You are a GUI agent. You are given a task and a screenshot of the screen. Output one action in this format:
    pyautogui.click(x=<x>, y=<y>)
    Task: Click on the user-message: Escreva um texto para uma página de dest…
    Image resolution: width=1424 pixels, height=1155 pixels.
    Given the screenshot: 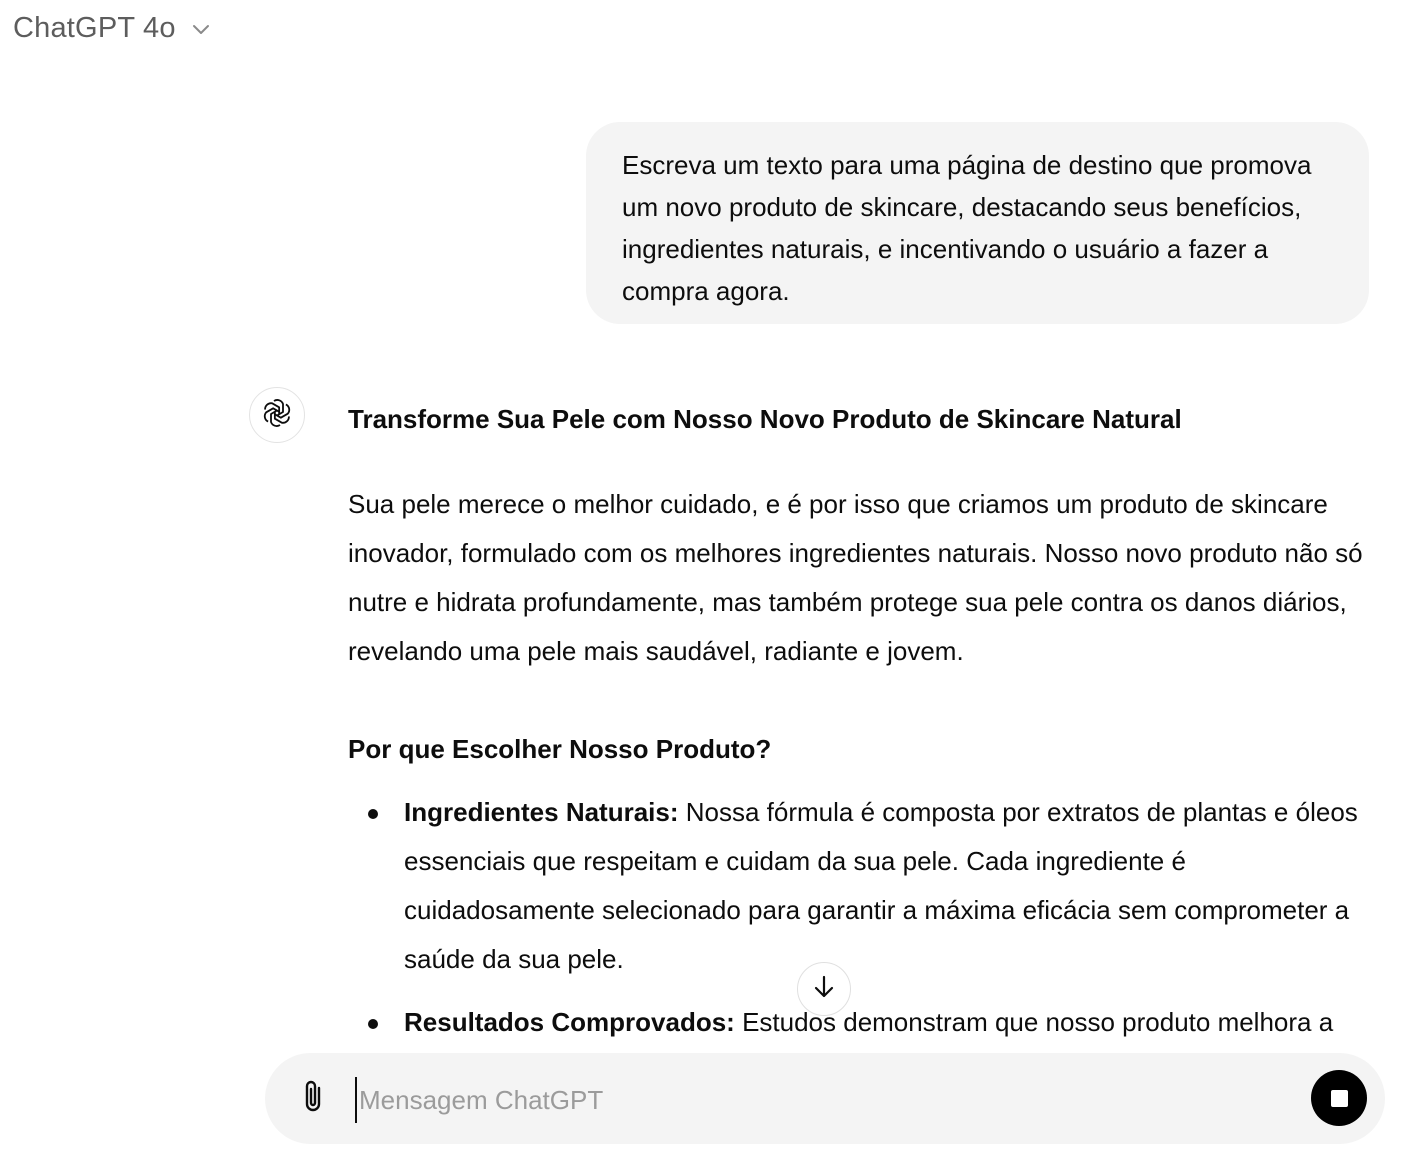 What is the action you would take?
    pyautogui.click(x=977, y=223)
    